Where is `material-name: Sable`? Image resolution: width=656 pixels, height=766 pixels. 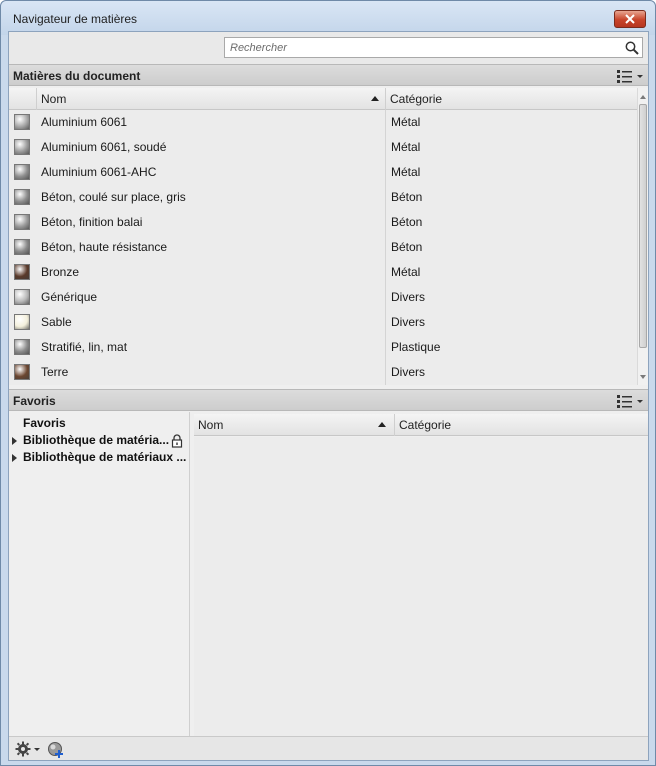
material-name: Sable is located at coordinates (56, 322).